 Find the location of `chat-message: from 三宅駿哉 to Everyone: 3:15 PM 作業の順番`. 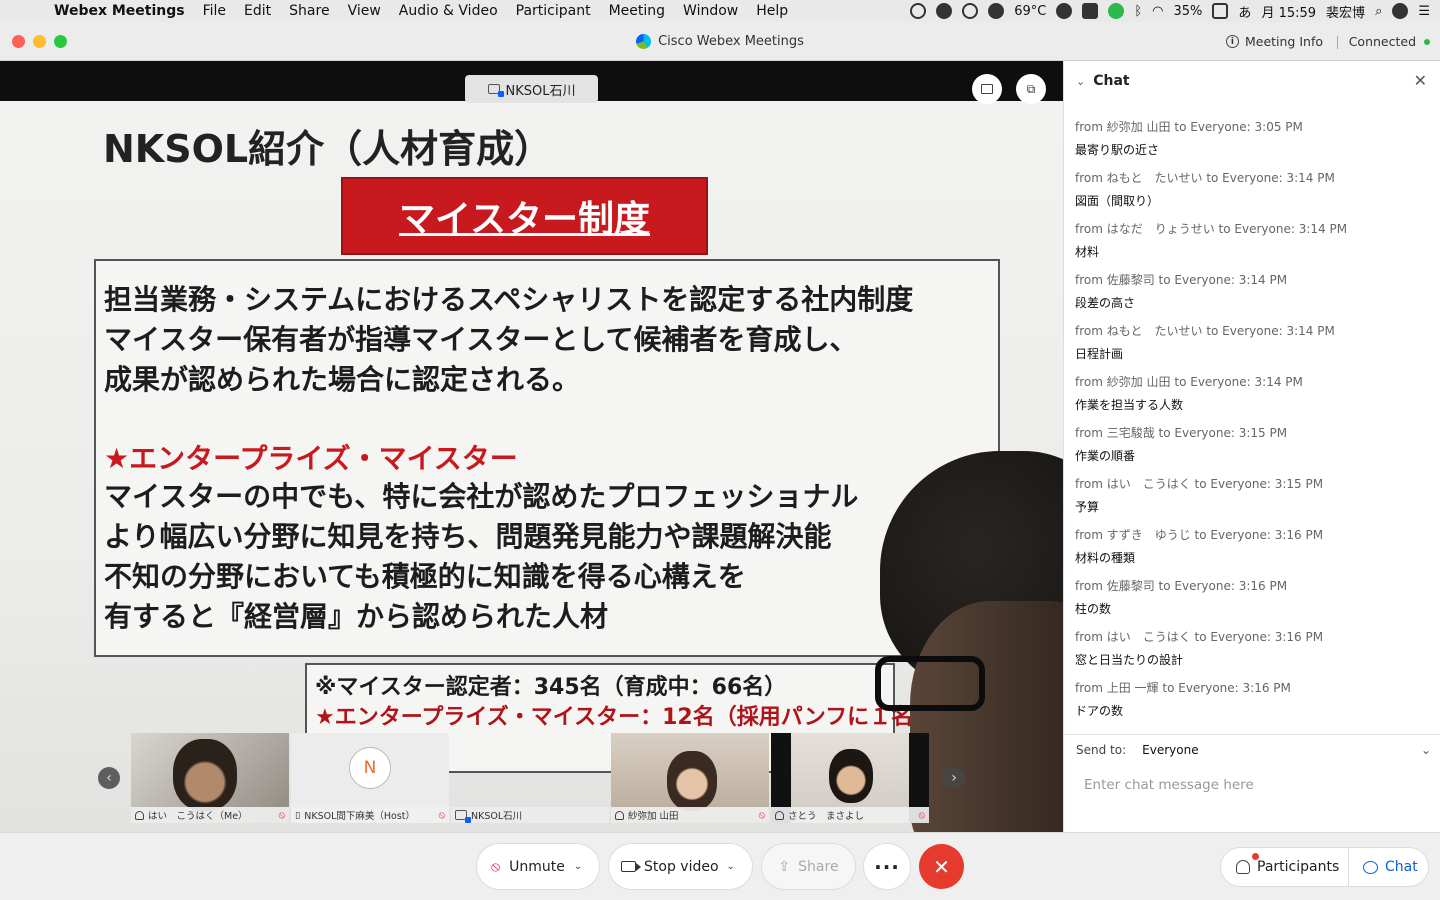

chat-message: from 三宅駿哉 to Everyone: 3:15 PM 作業の順番 is located at coordinates (1252, 449).